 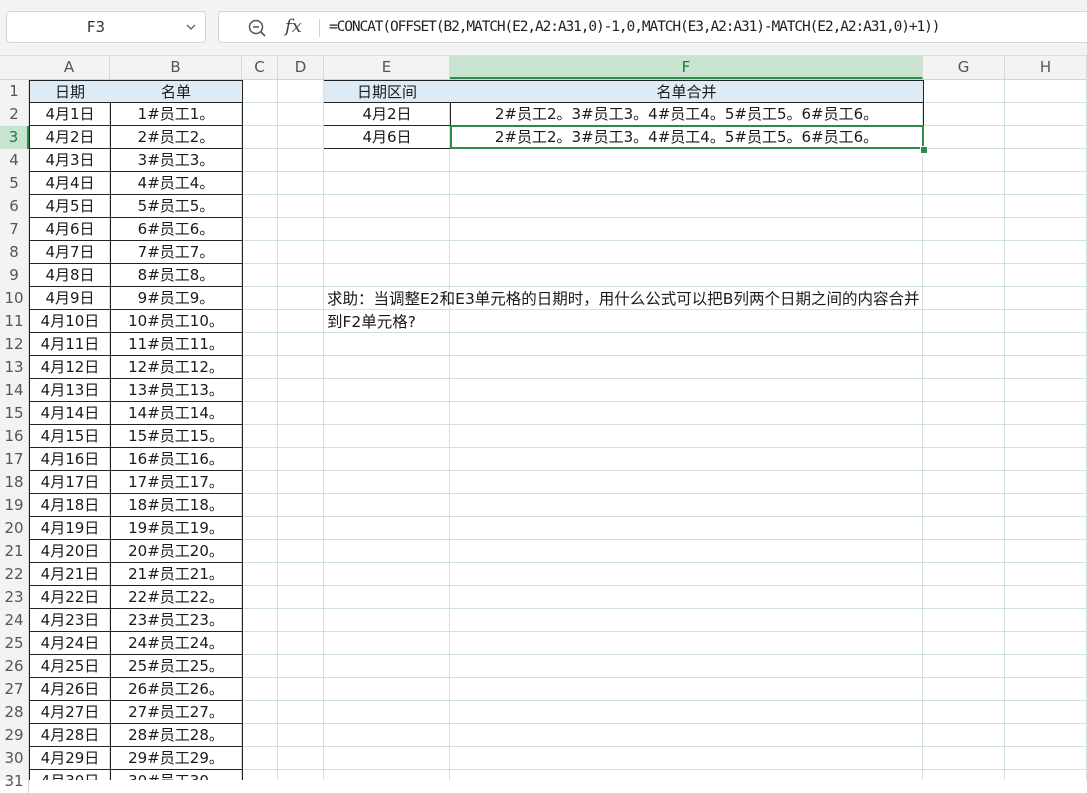 What do you see at coordinates (301, 67) in the screenshot?
I see `column-header-D: D` at bounding box center [301, 67].